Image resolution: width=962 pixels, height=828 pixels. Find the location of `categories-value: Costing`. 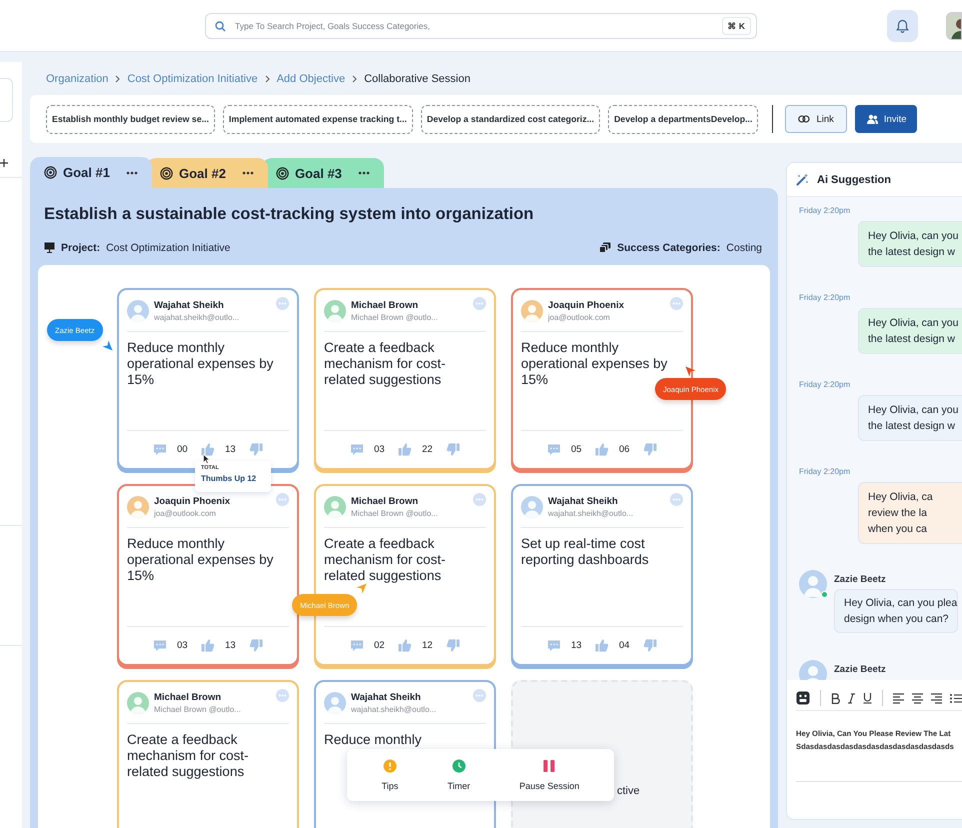

categories-value: Costing is located at coordinates (744, 248).